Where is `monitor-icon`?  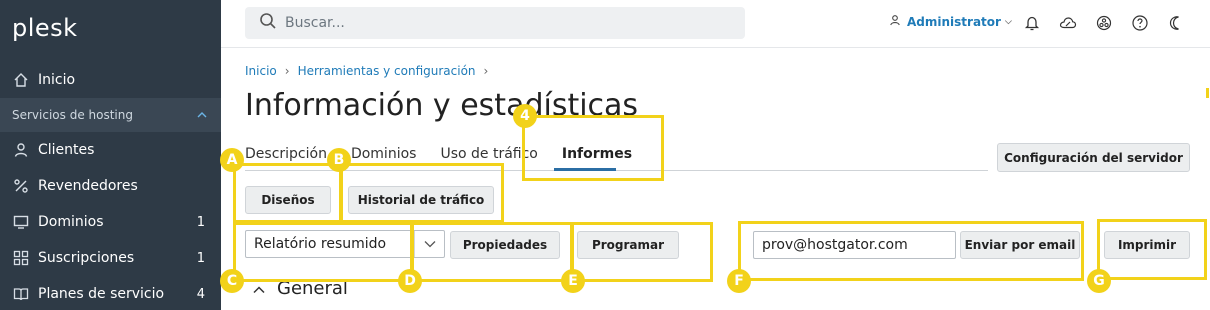
monitor-icon is located at coordinates (21, 222).